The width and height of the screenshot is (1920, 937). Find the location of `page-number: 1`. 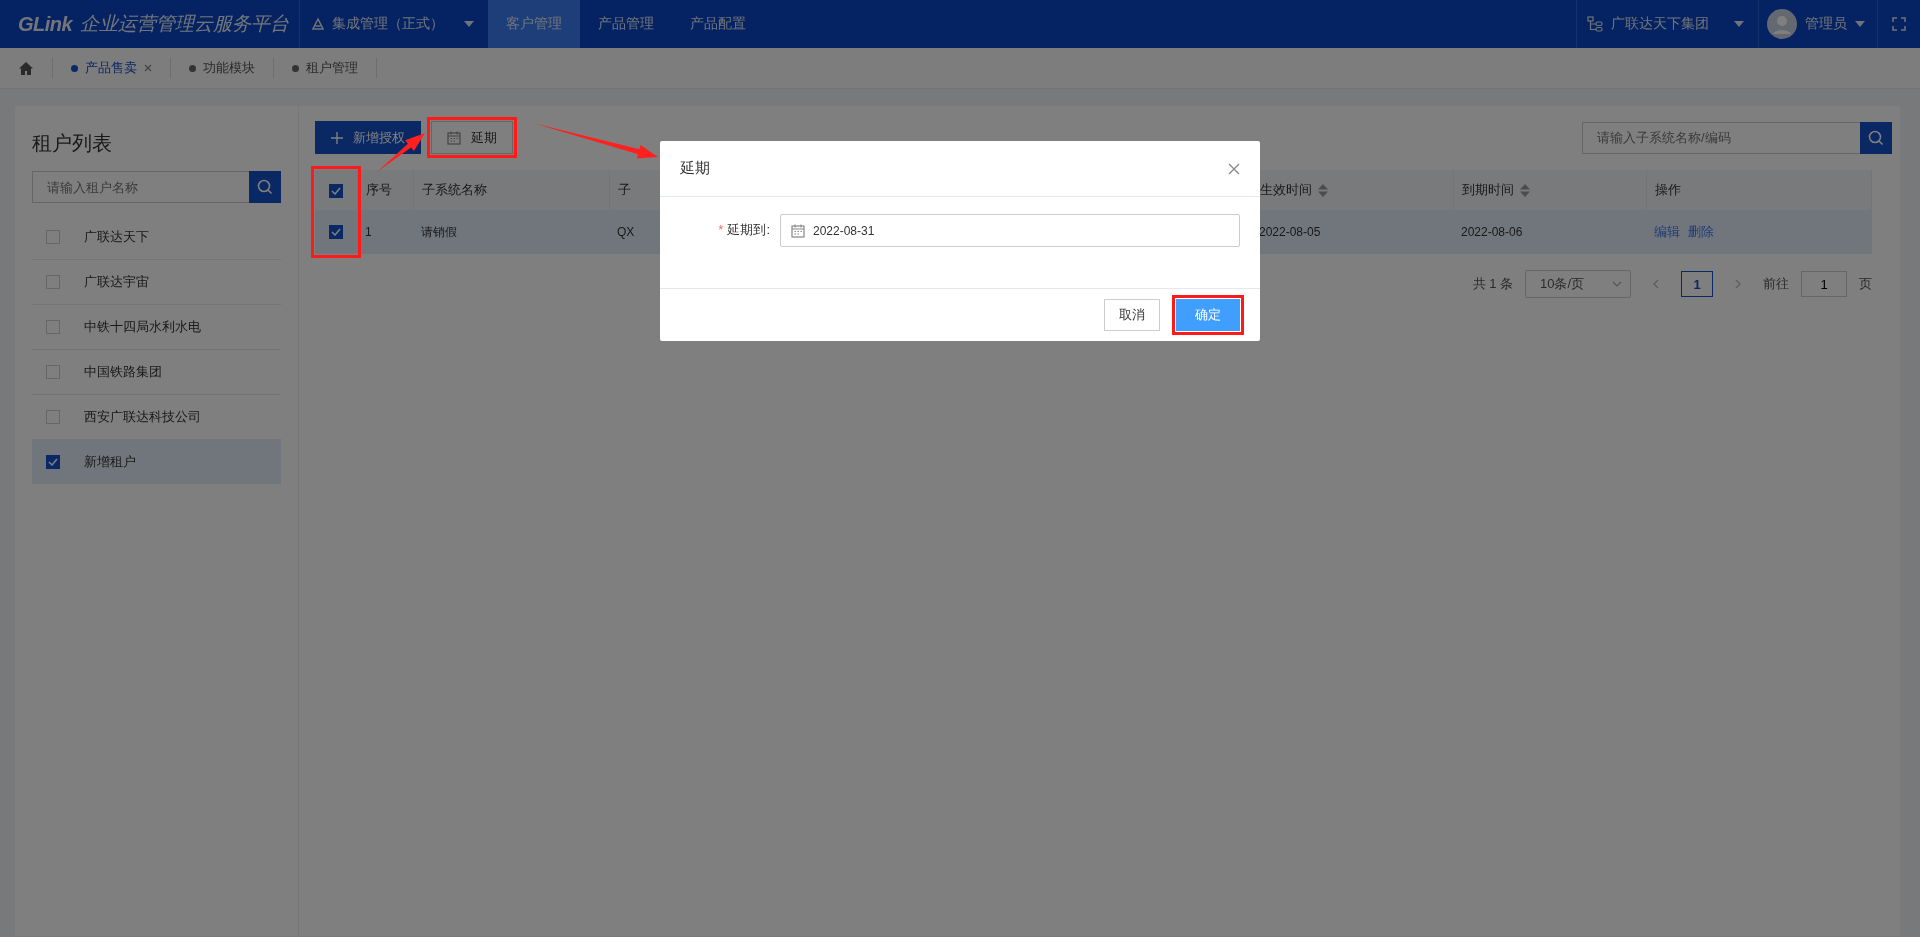

page-number: 1 is located at coordinates (1697, 284).